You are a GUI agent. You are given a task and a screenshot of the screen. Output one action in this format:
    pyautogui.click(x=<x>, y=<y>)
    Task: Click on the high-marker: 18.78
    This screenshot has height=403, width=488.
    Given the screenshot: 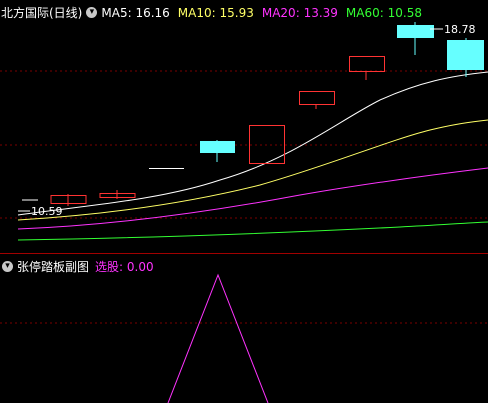 What is the action you would take?
    pyautogui.click(x=453, y=29)
    